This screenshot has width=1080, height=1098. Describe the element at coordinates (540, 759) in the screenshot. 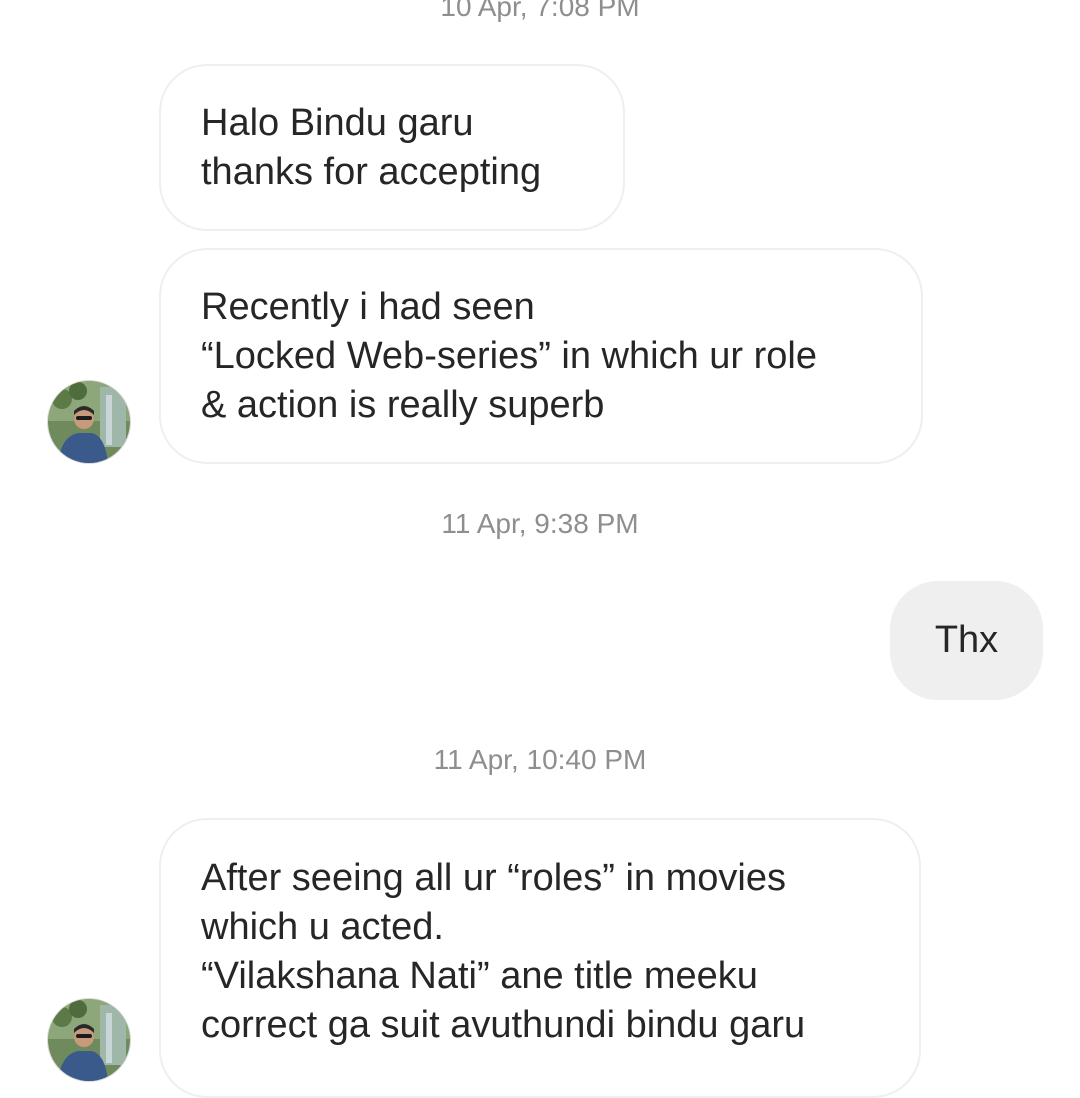

I see `timestamp: 11 Apr, 10:40 PM` at that location.